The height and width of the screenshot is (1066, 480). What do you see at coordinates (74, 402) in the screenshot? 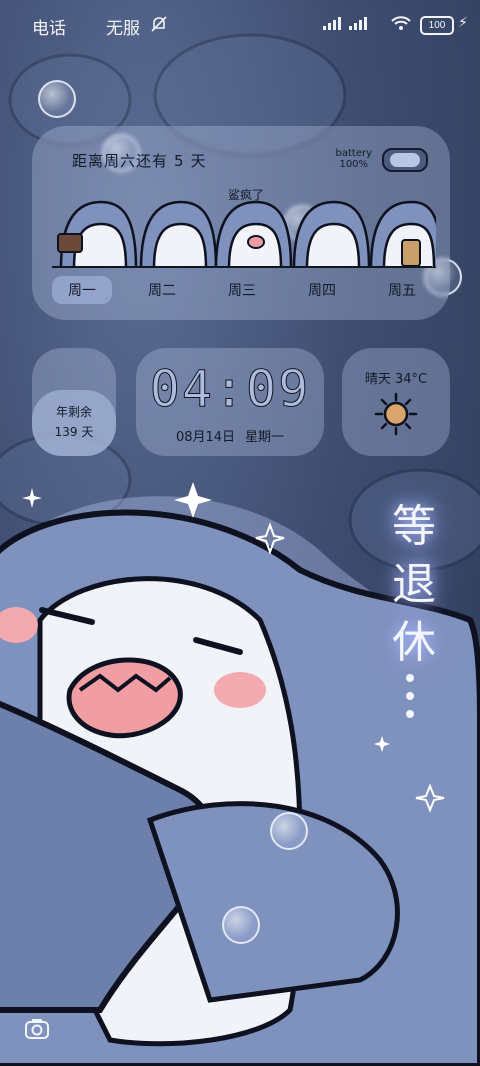
I see `year-remaining-widget: 年剩余 139 天` at bounding box center [74, 402].